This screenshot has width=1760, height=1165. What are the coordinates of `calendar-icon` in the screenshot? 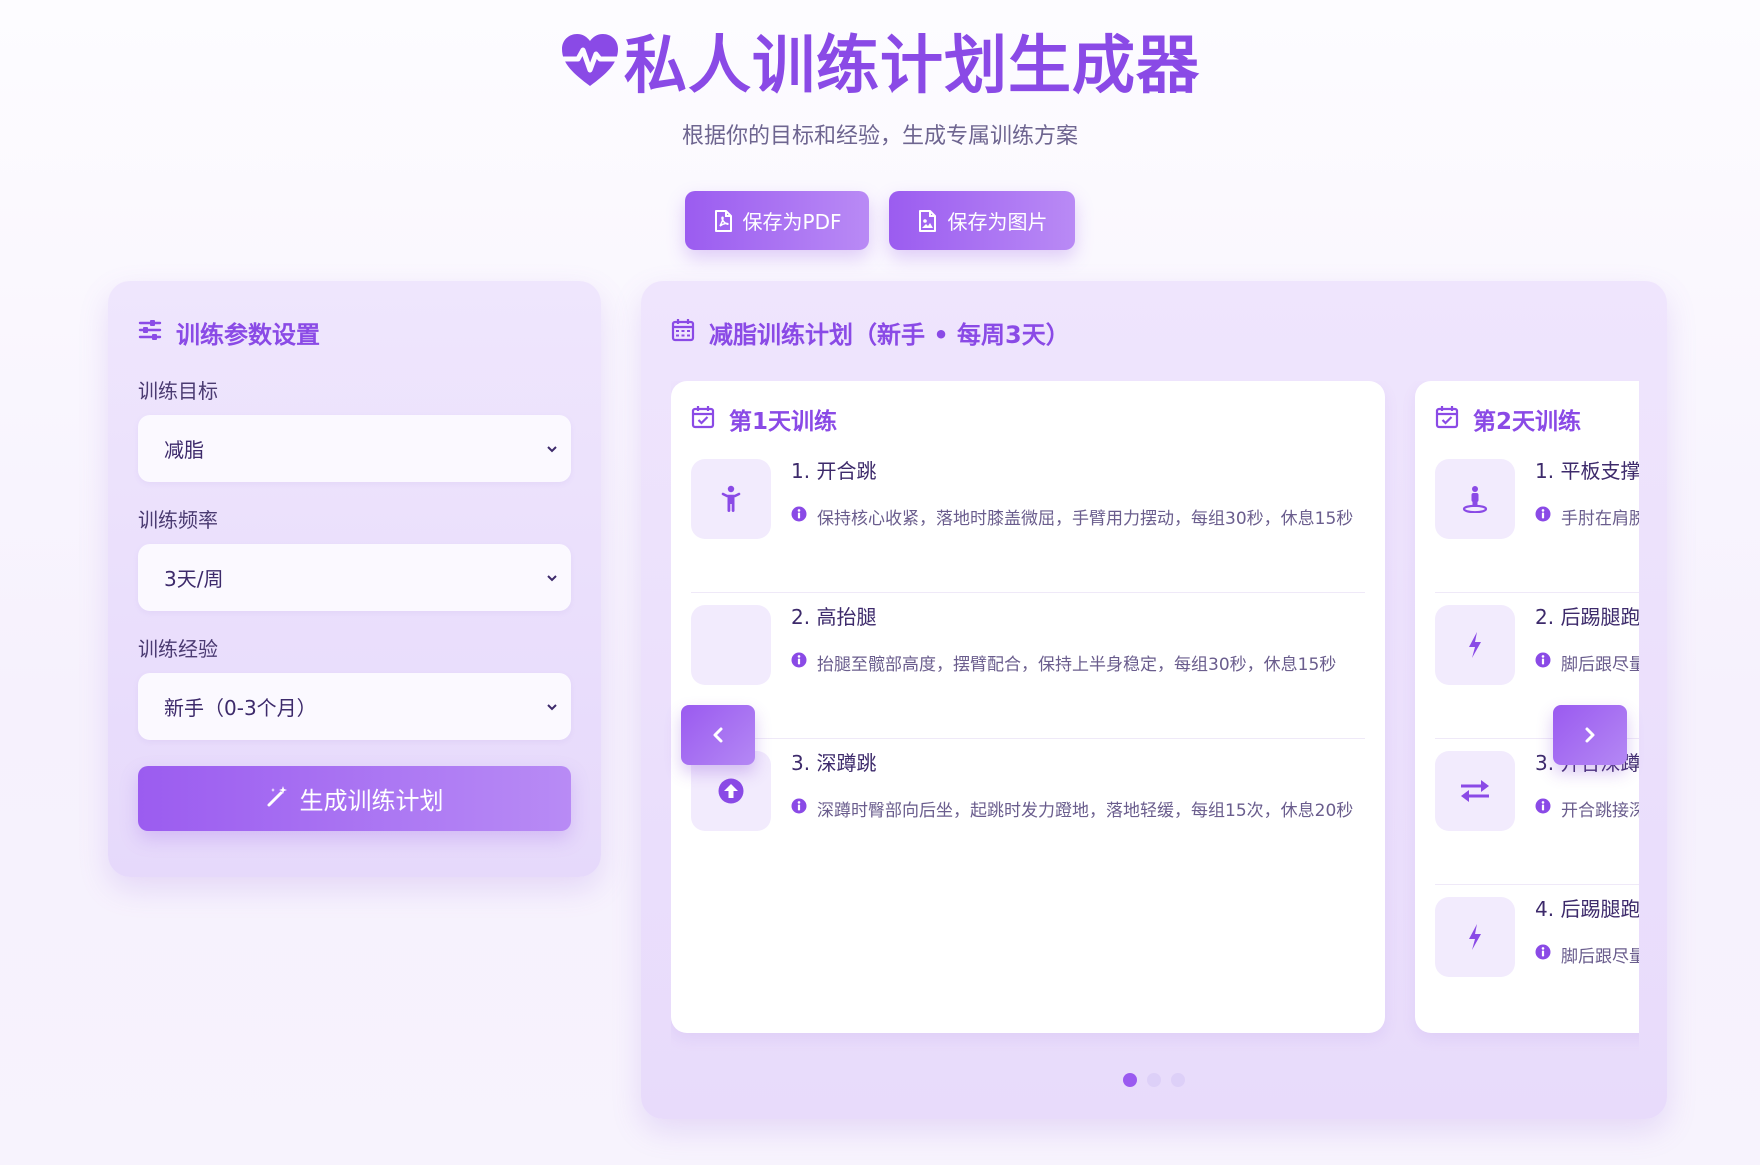 It's located at (683, 332).